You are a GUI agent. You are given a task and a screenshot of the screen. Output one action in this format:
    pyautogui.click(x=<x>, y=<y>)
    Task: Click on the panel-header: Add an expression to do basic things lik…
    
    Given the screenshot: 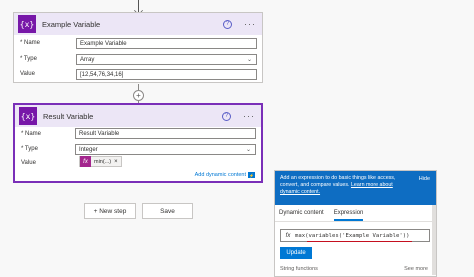 What is the action you would take?
    pyautogui.click(x=355, y=188)
    